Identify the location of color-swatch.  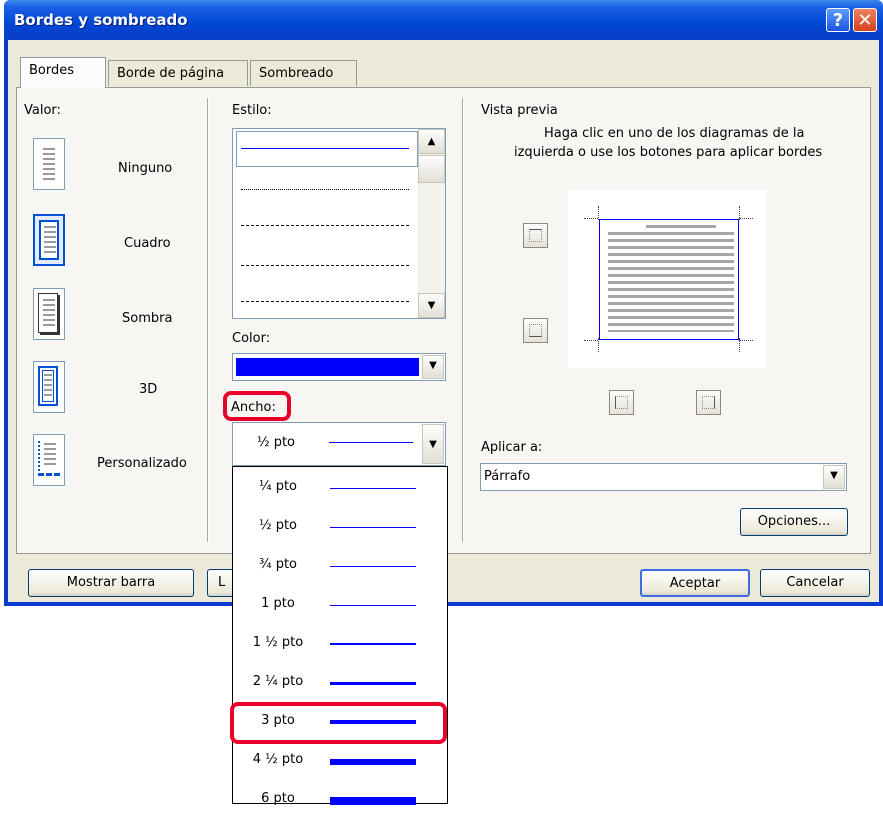
(327, 367).